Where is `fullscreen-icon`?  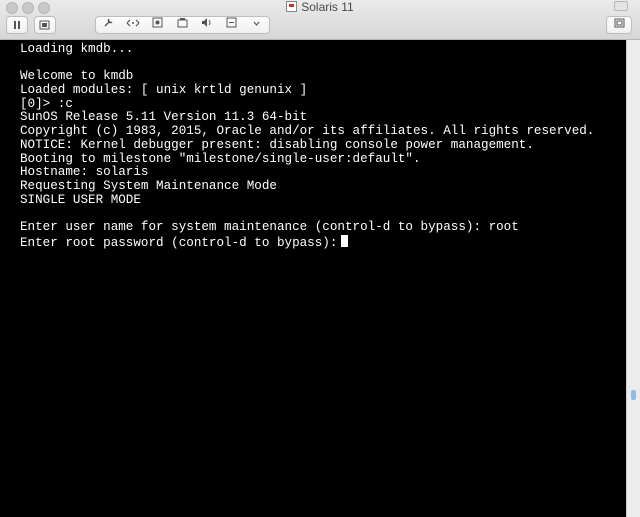 fullscreen-icon is located at coordinates (619, 23).